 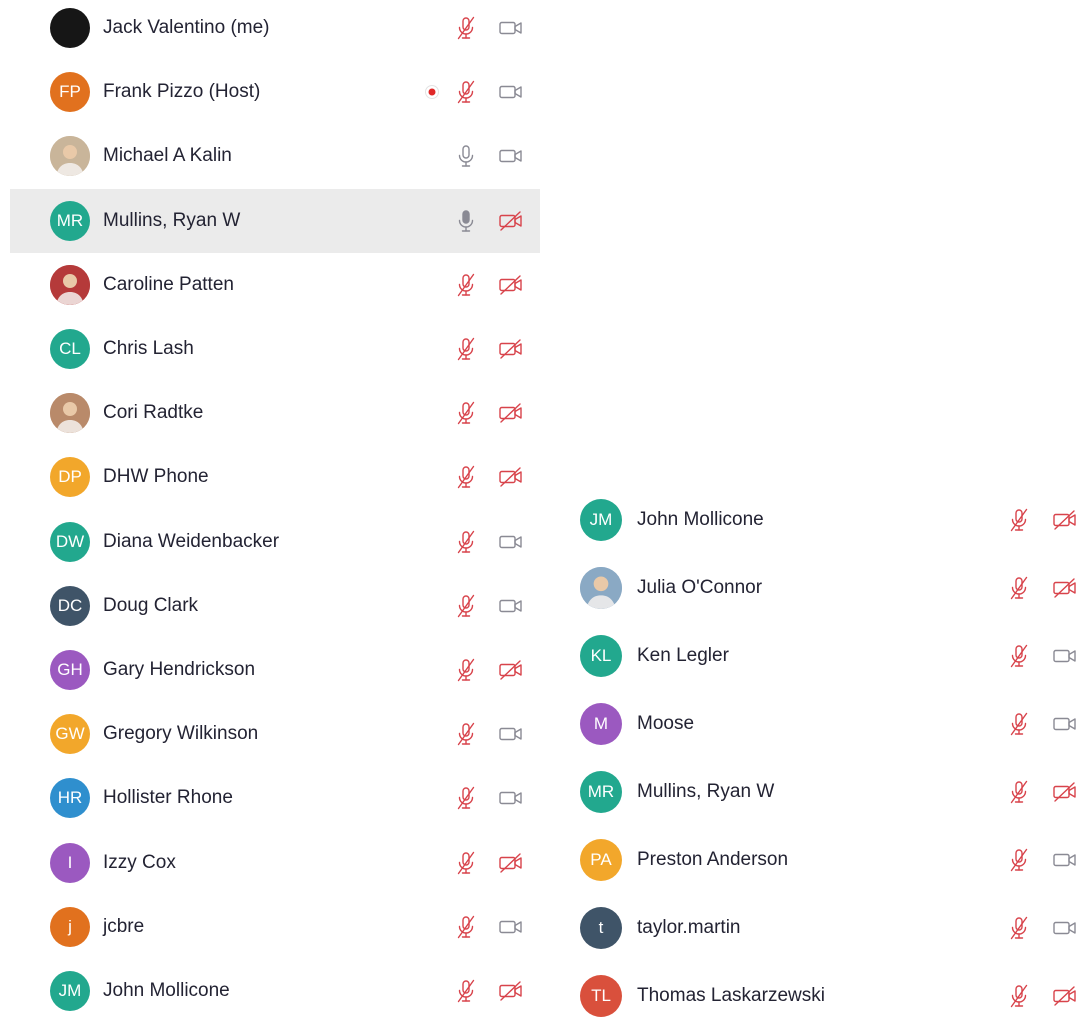 What do you see at coordinates (275, 863) in the screenshot?
I see `participant-row-izzy-cox: I Izzy Cox` at bounding box center [275, 863].